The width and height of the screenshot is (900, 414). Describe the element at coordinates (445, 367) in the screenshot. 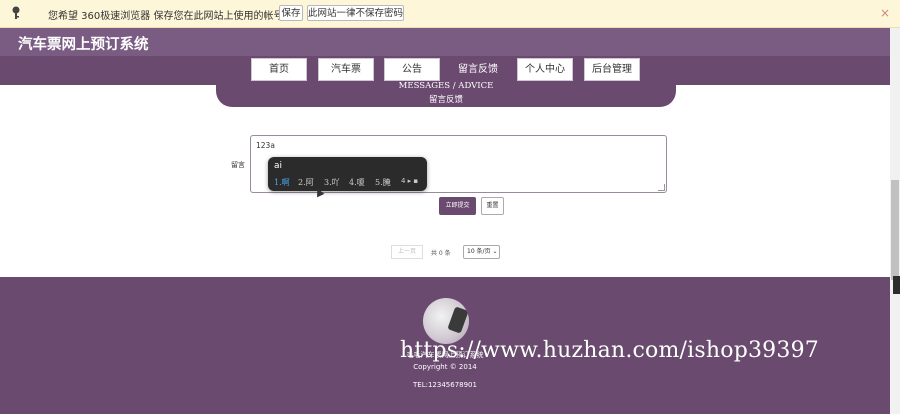

I see `footer-copyright: Copyright © 2014` at that location.